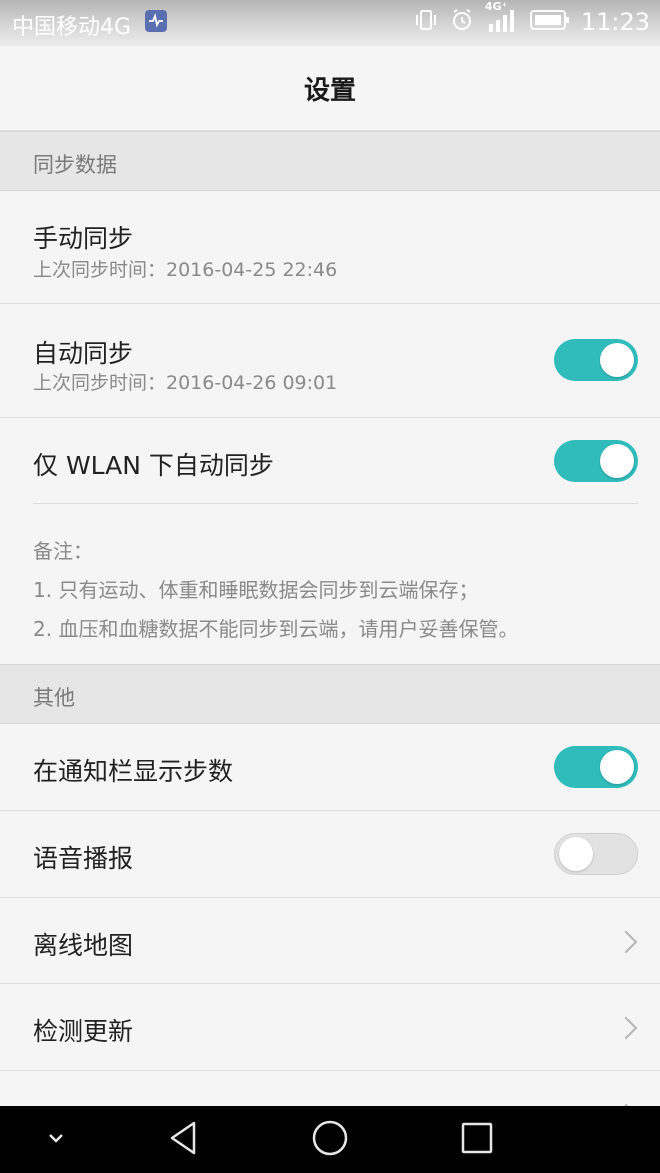 Image resolution: width=660 pixels, height=1173 pixels. I want to click on manual-sync-time: 上次同步时间：2016-04-25 22:46, so click(185, 270).